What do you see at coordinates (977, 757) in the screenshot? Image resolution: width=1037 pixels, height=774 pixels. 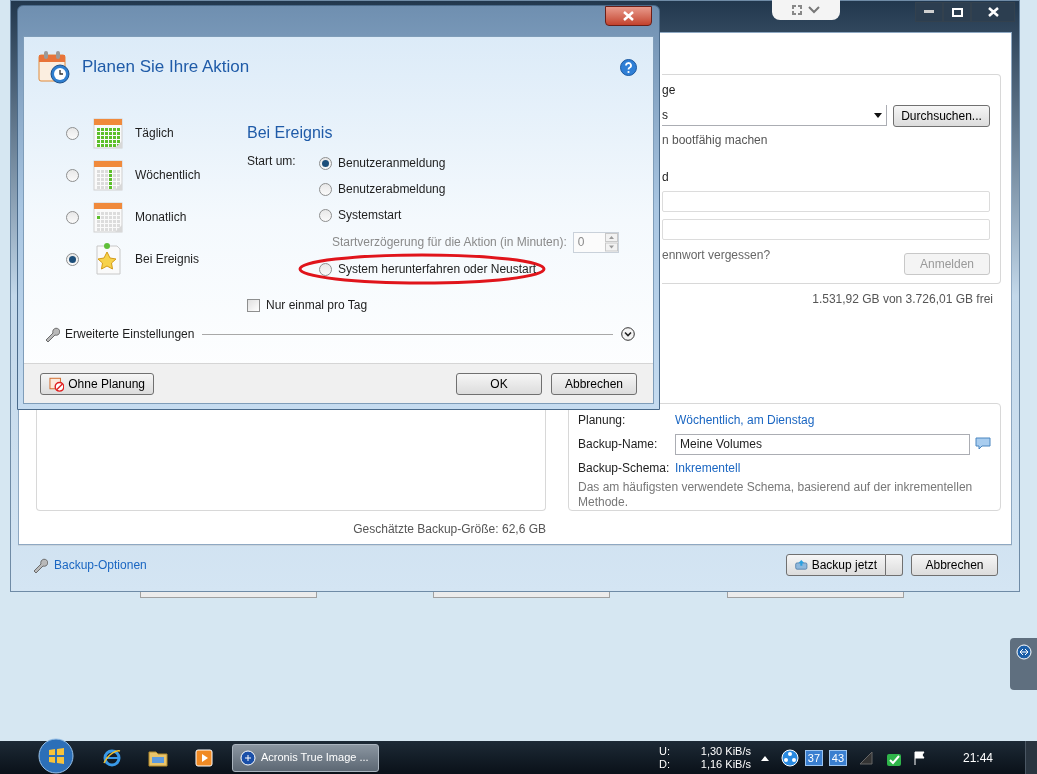 I see `clock: 21:44` at bounding box center [977, 757].